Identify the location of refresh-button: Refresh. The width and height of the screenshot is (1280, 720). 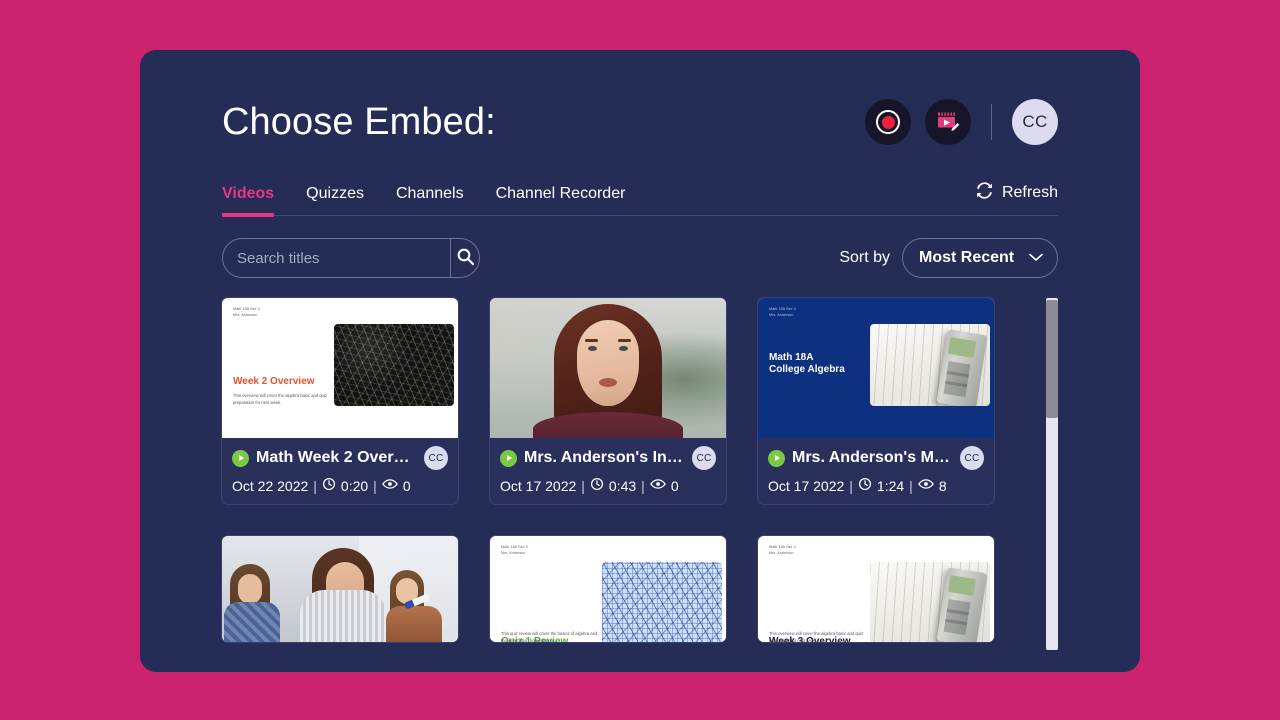
(1016, 198).